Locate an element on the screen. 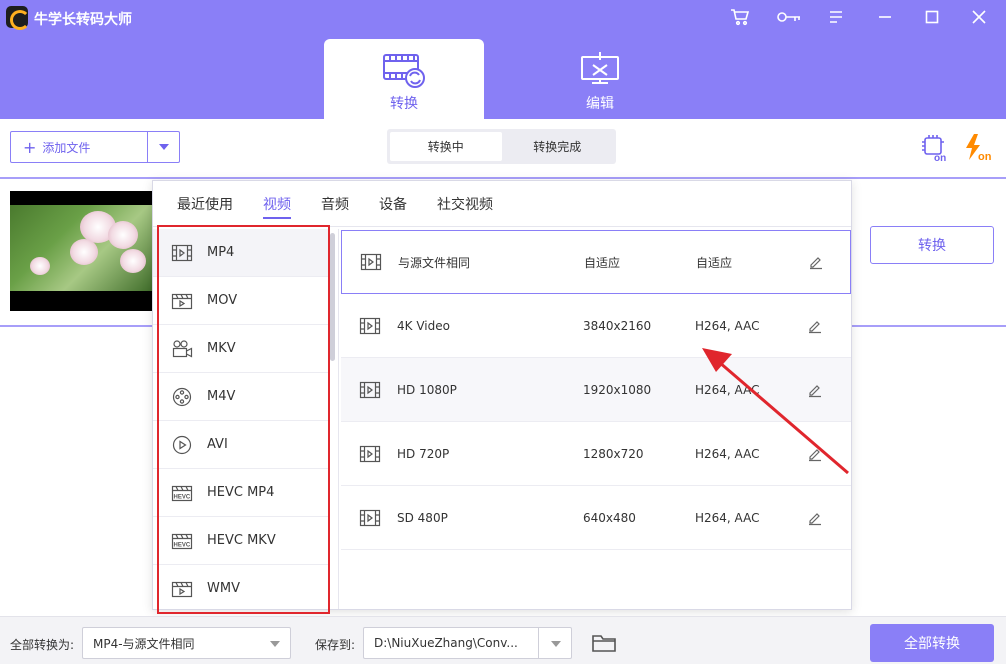  format-item-wmv: WMV is located at coordinates (241, 587).